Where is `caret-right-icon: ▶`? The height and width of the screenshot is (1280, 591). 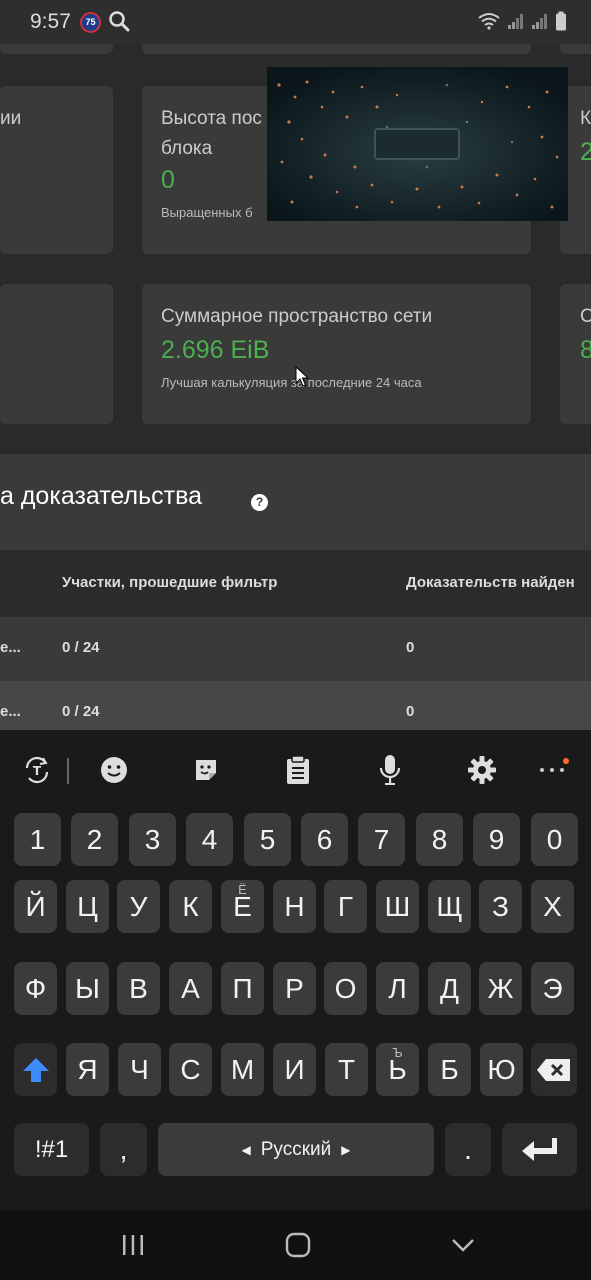
caret-right-icon: ▶ is located at coordinates (346, 1149).